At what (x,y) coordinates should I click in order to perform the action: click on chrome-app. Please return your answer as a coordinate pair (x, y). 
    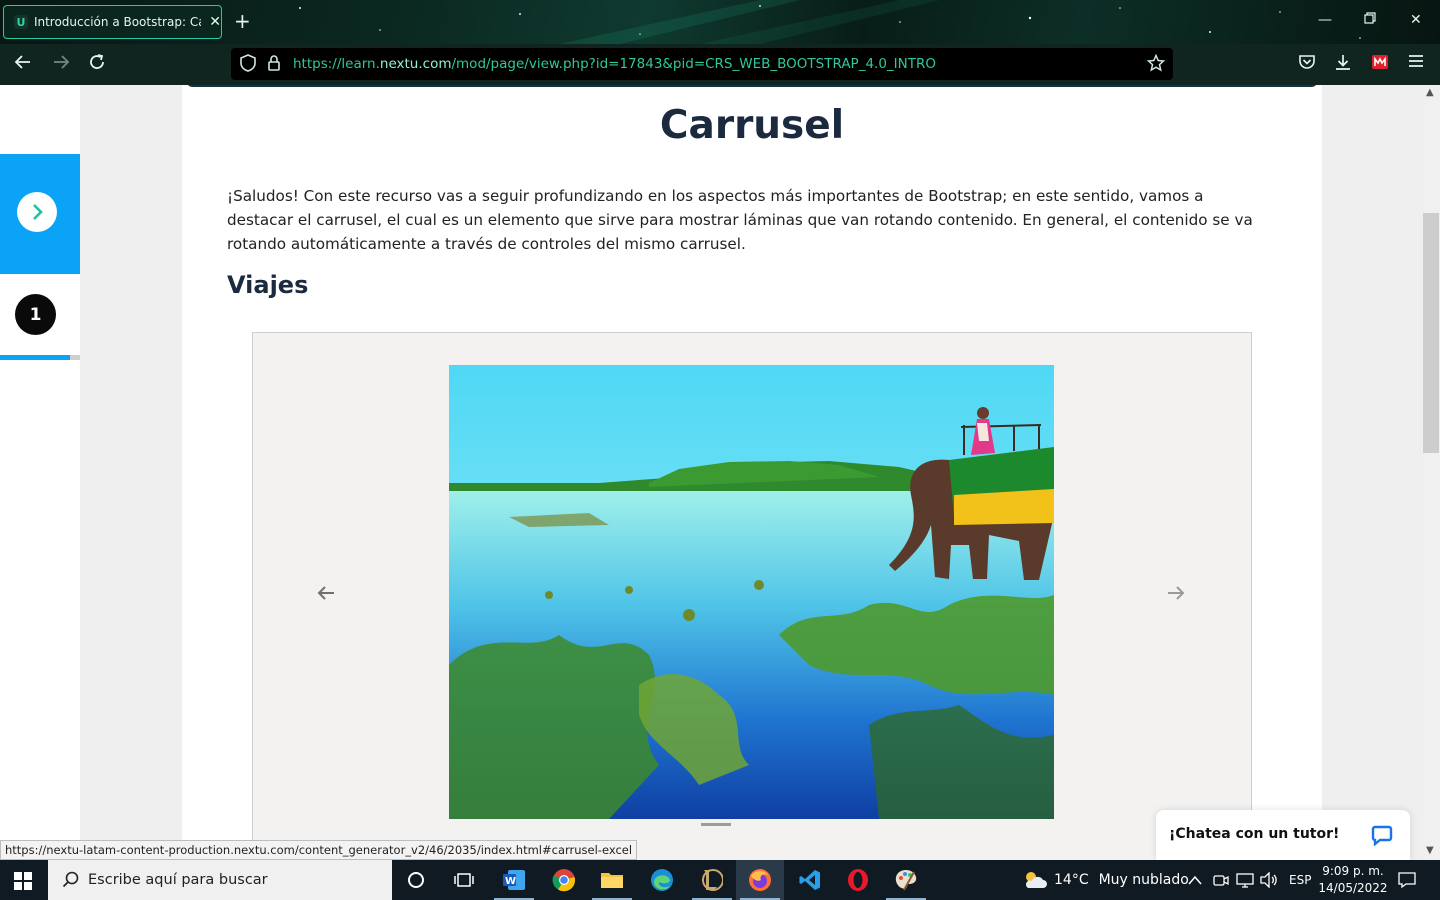
    Looking at the image, I should click on (564, 880).